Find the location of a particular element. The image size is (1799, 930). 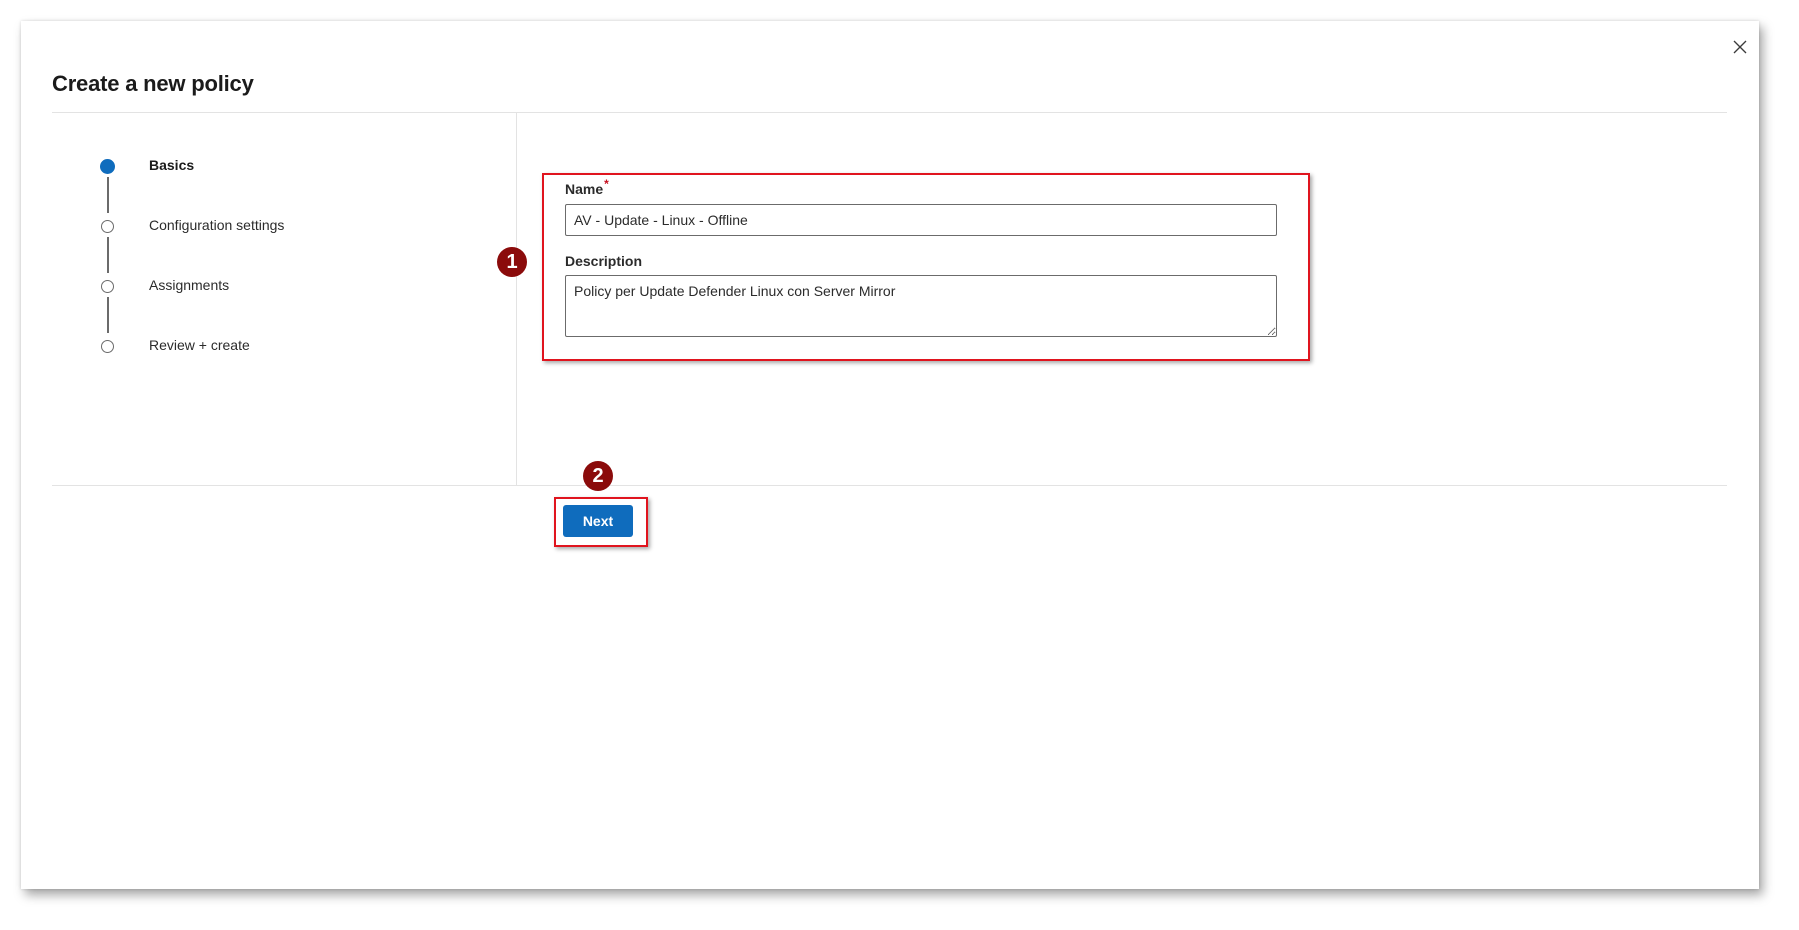

header-divider is located at coordinates (889, 112).